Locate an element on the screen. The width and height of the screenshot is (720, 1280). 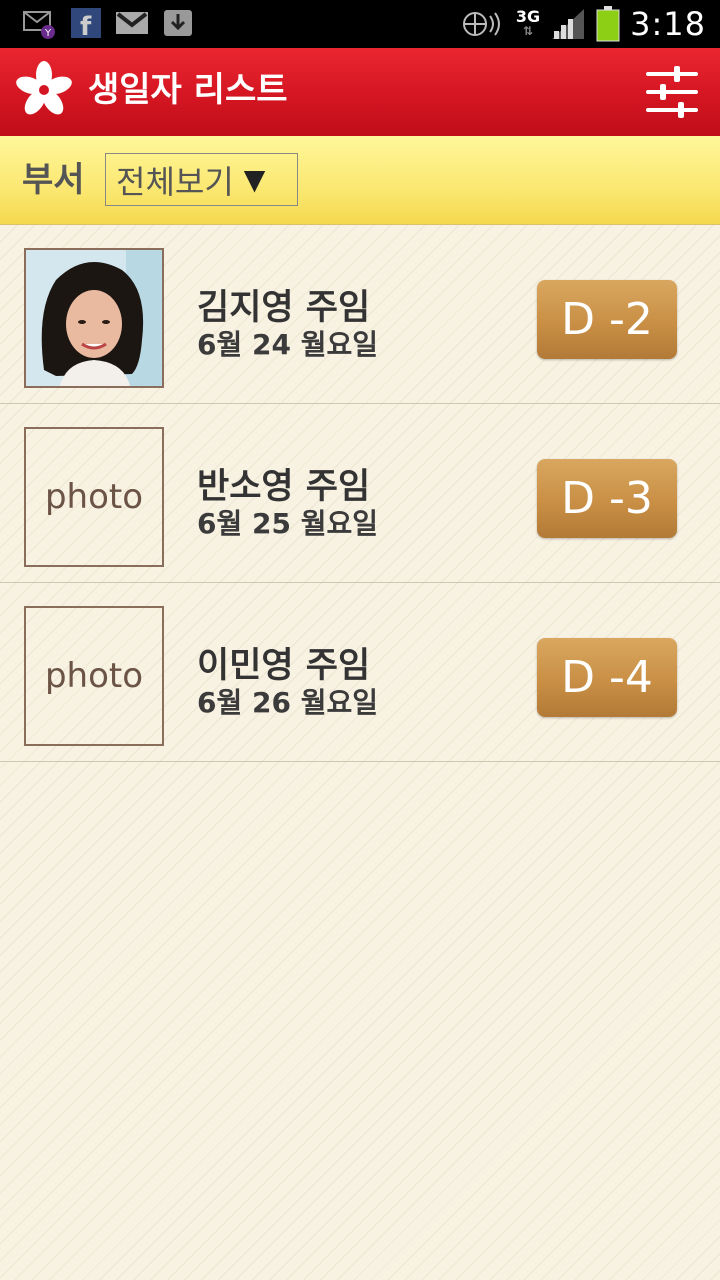
clock: 3:18 is located at coordinates (668, 24).